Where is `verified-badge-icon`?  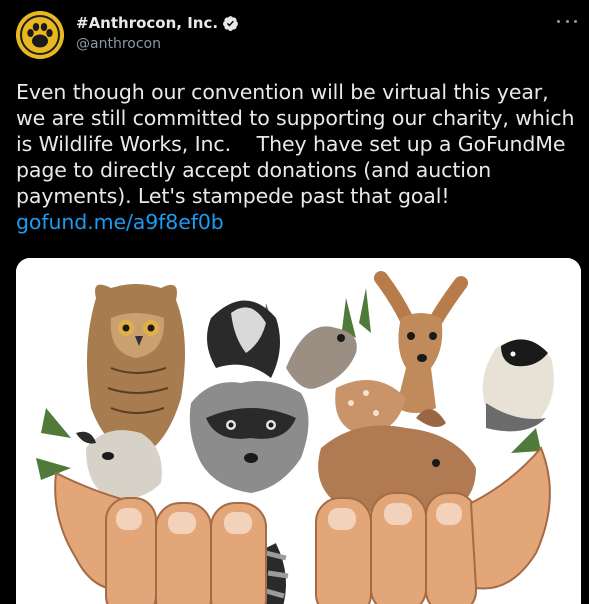
verified-badge-icon is located at coordinates (230, 23).